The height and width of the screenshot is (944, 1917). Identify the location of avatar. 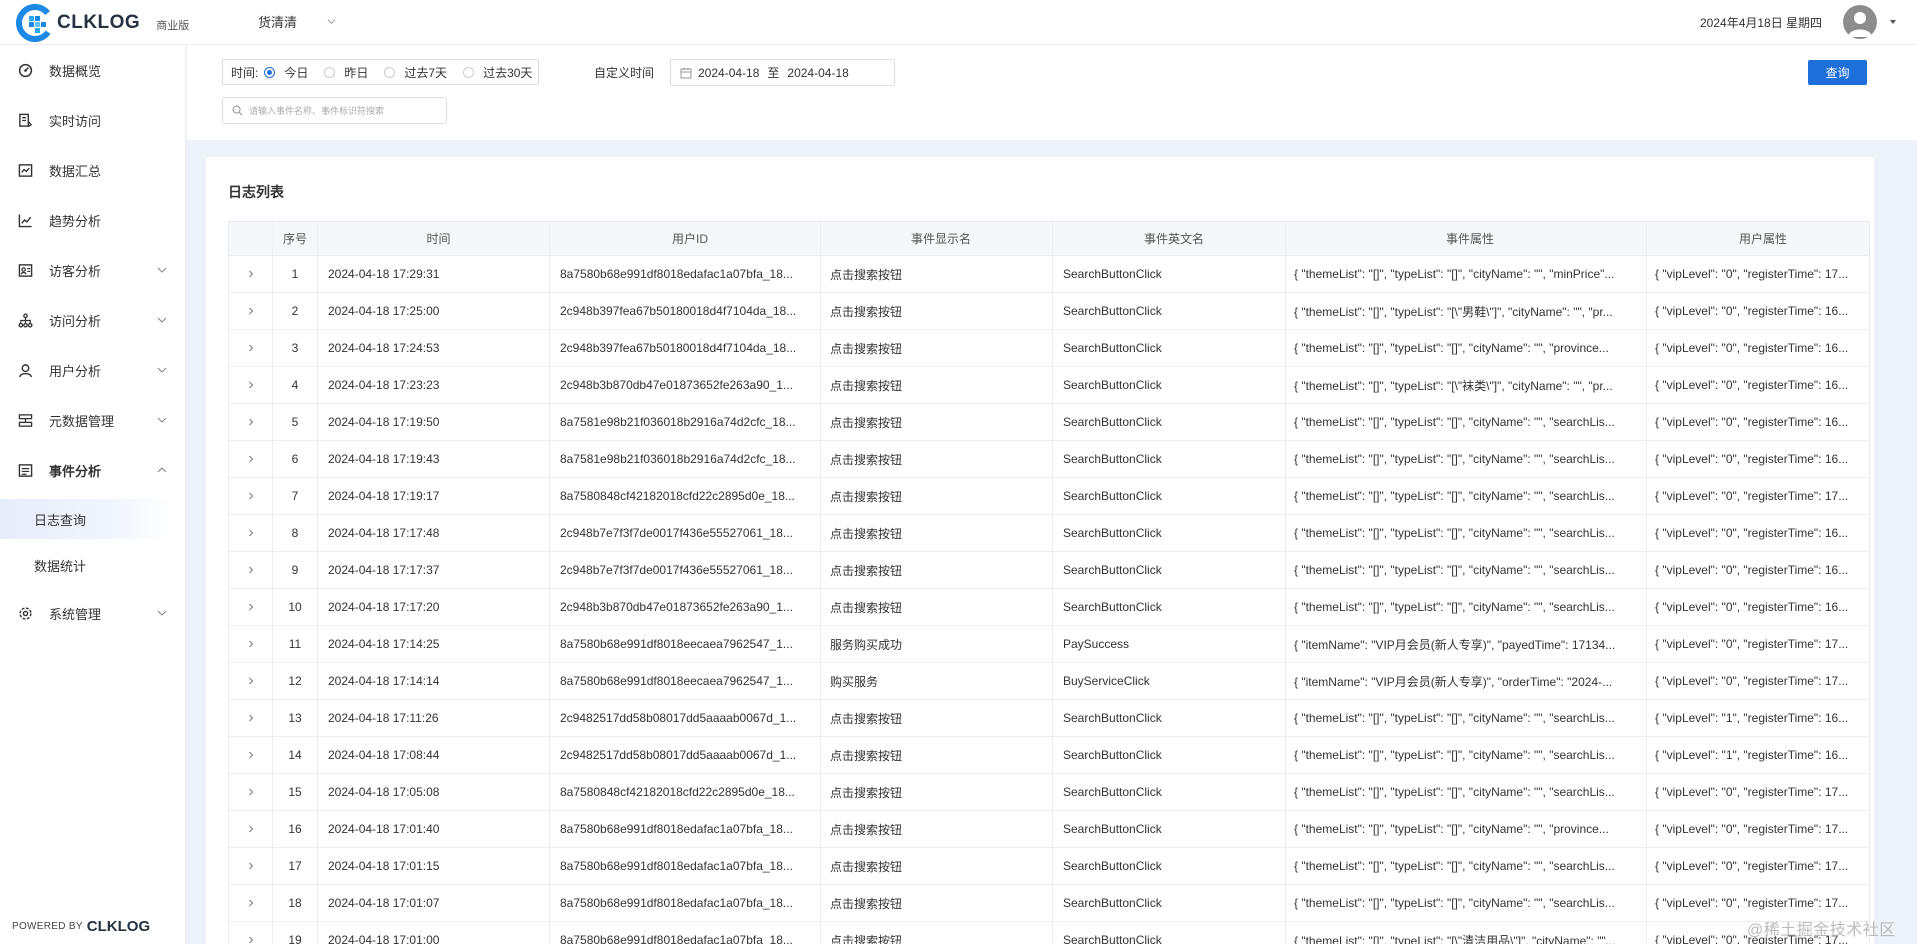
(1860, 22).